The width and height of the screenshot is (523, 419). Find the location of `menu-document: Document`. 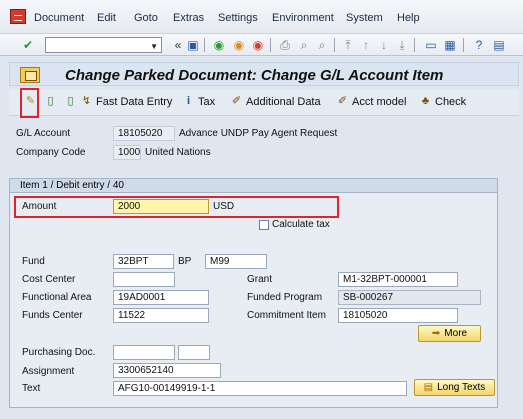

menu-document: Document is located at coordinates (59, 18).